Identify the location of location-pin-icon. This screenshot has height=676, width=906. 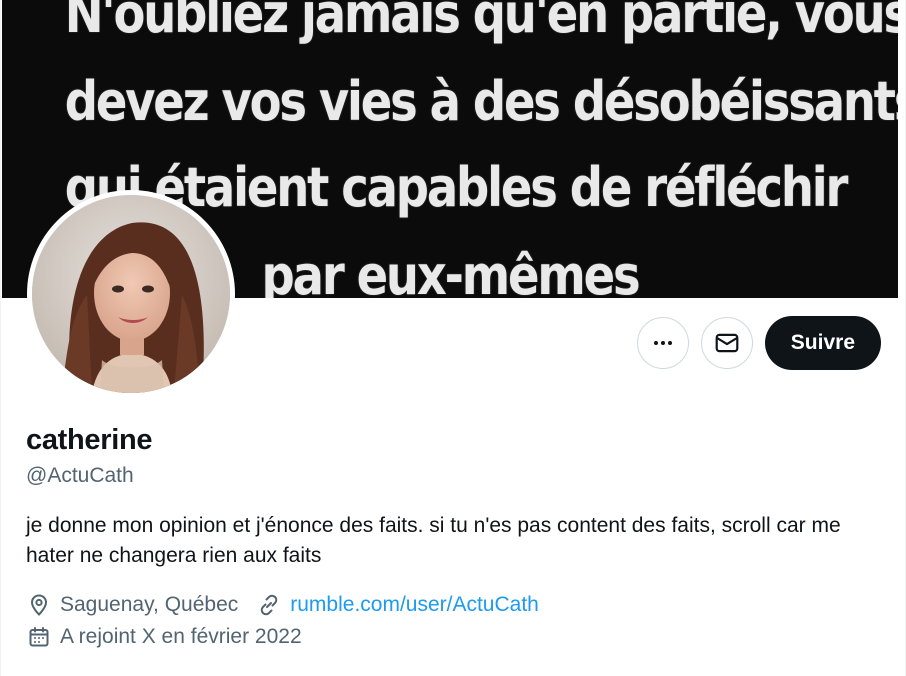
(39, 605).